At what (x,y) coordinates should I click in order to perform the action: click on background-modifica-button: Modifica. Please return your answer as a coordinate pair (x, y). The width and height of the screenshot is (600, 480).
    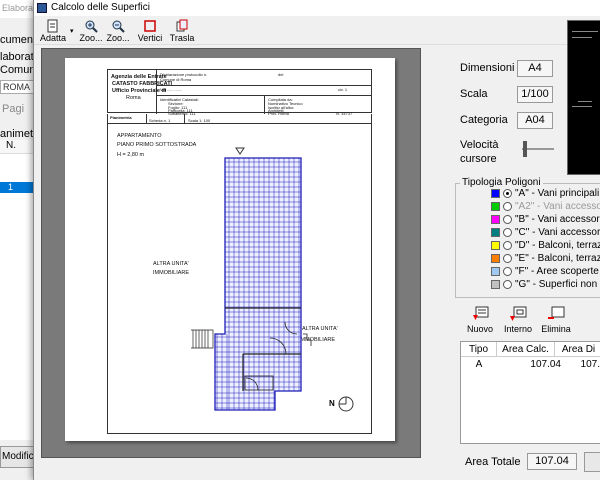
    Looking at the image, I should click on (19, 457).